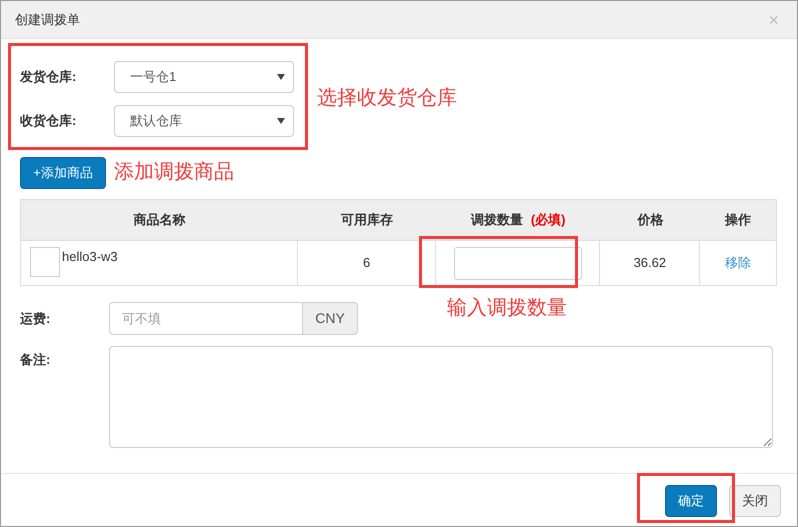 The height and width of the screenshot is (527, 798). I want to click on table-cell-text: hello3-w3, so click(90, 257).